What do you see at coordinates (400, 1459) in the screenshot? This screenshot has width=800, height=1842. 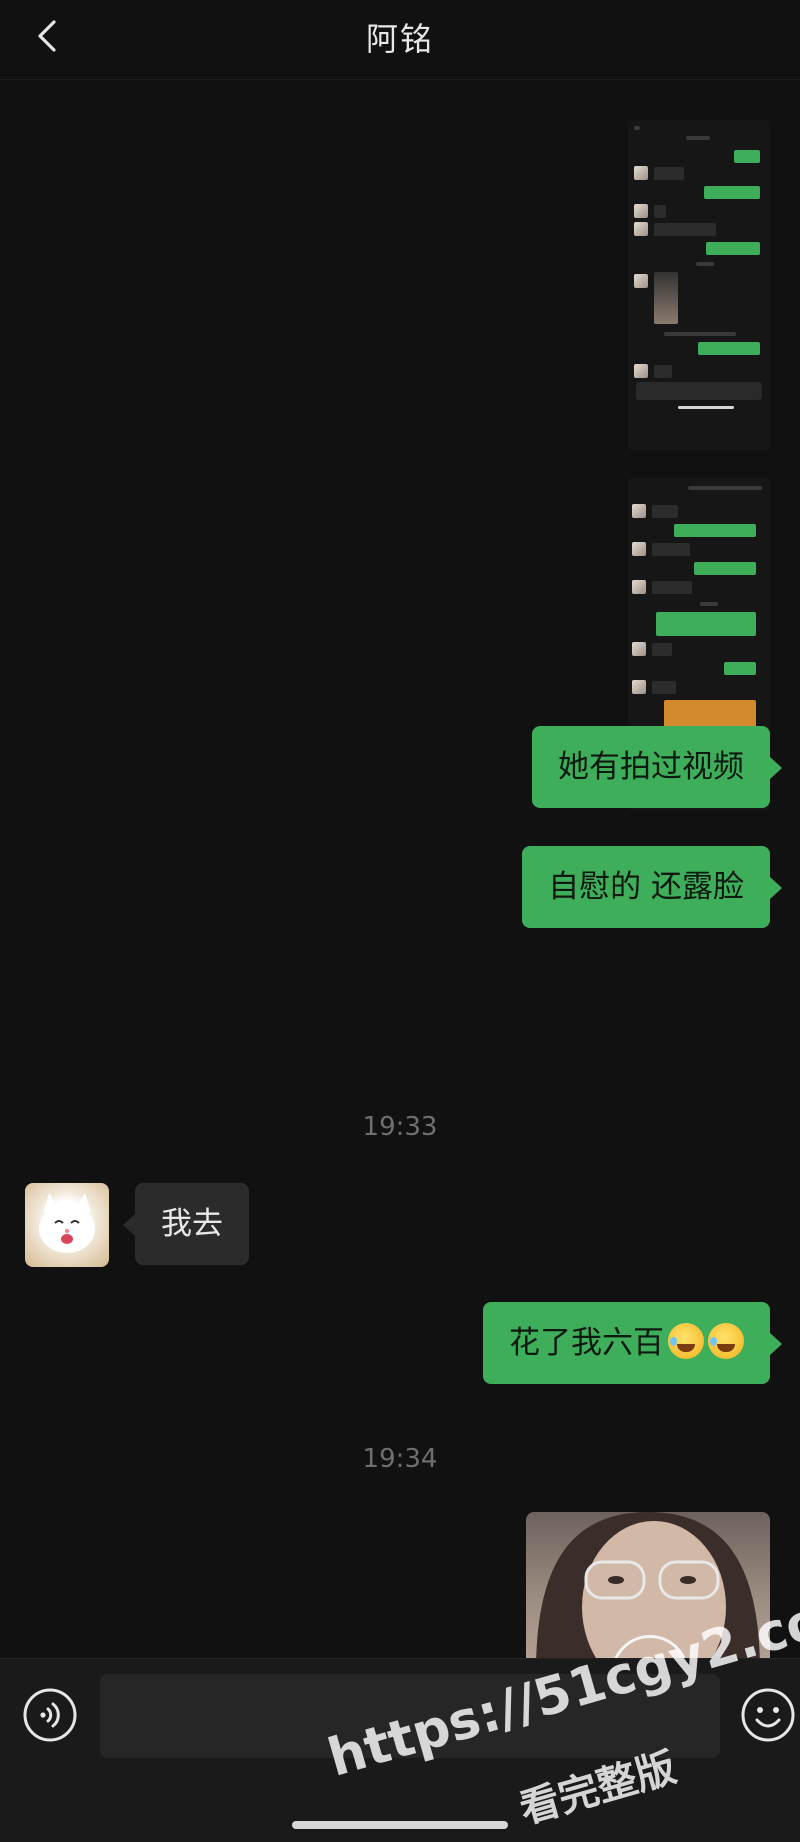 I see `message-timestamp: 19:34` at bounding box center [400, 1459].